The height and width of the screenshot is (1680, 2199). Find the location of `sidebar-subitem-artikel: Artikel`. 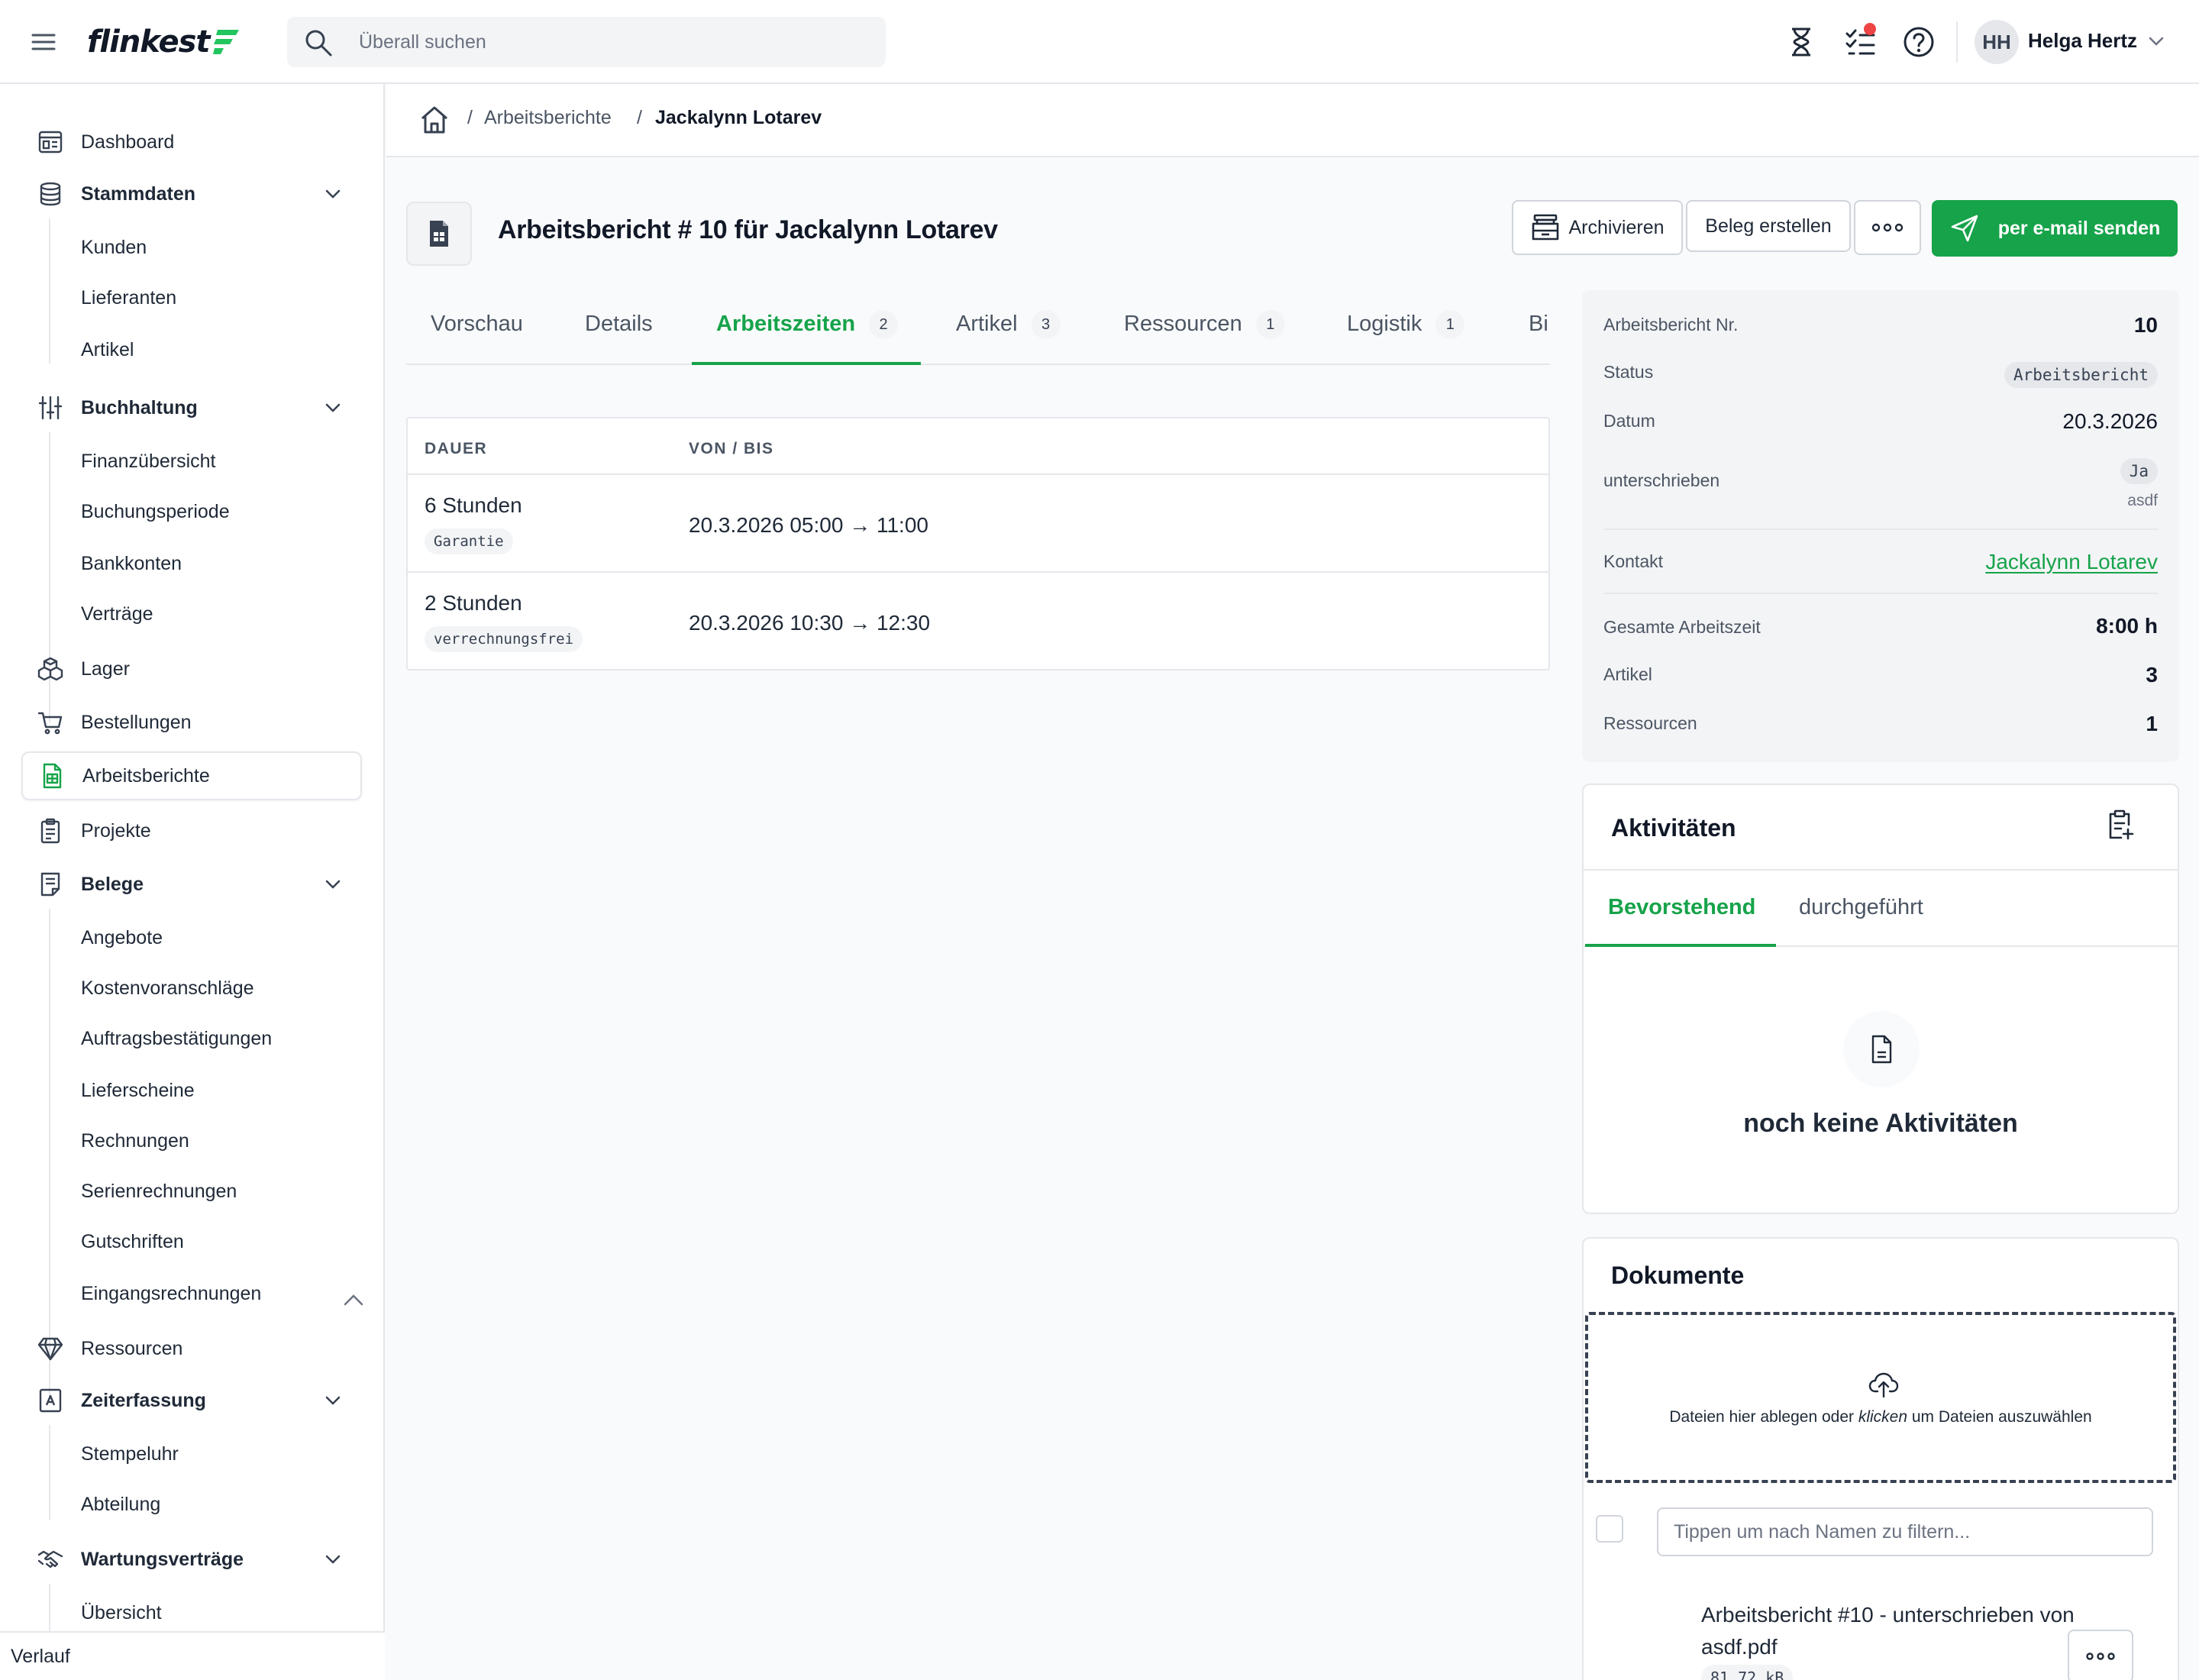

sidebar-subitem-artikel: Artikel is located at coordinates (108, 349).